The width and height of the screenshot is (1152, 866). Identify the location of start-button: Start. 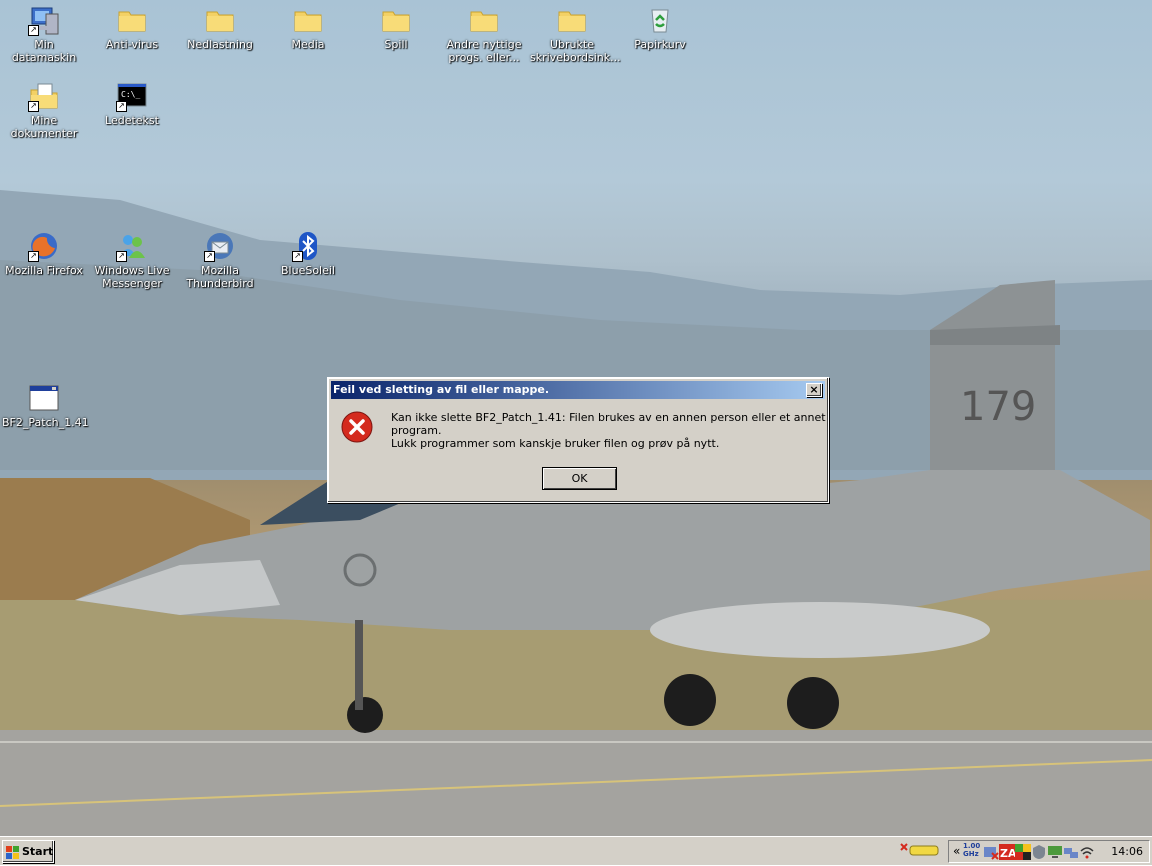
(28, 851).